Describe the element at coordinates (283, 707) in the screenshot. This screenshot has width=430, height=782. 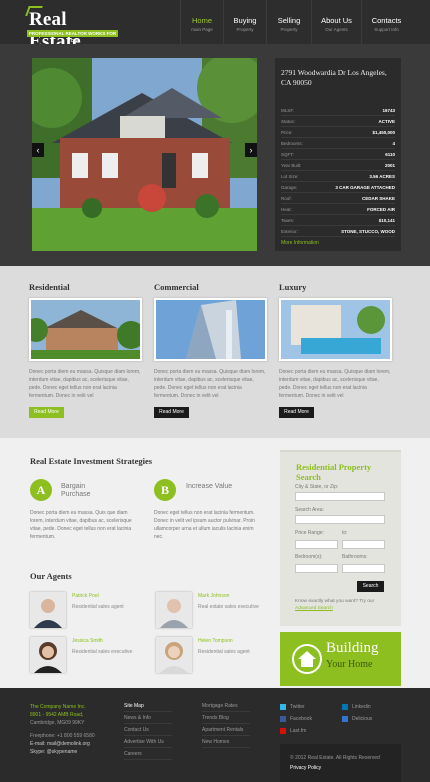
I see `twitter-icon` at that location.